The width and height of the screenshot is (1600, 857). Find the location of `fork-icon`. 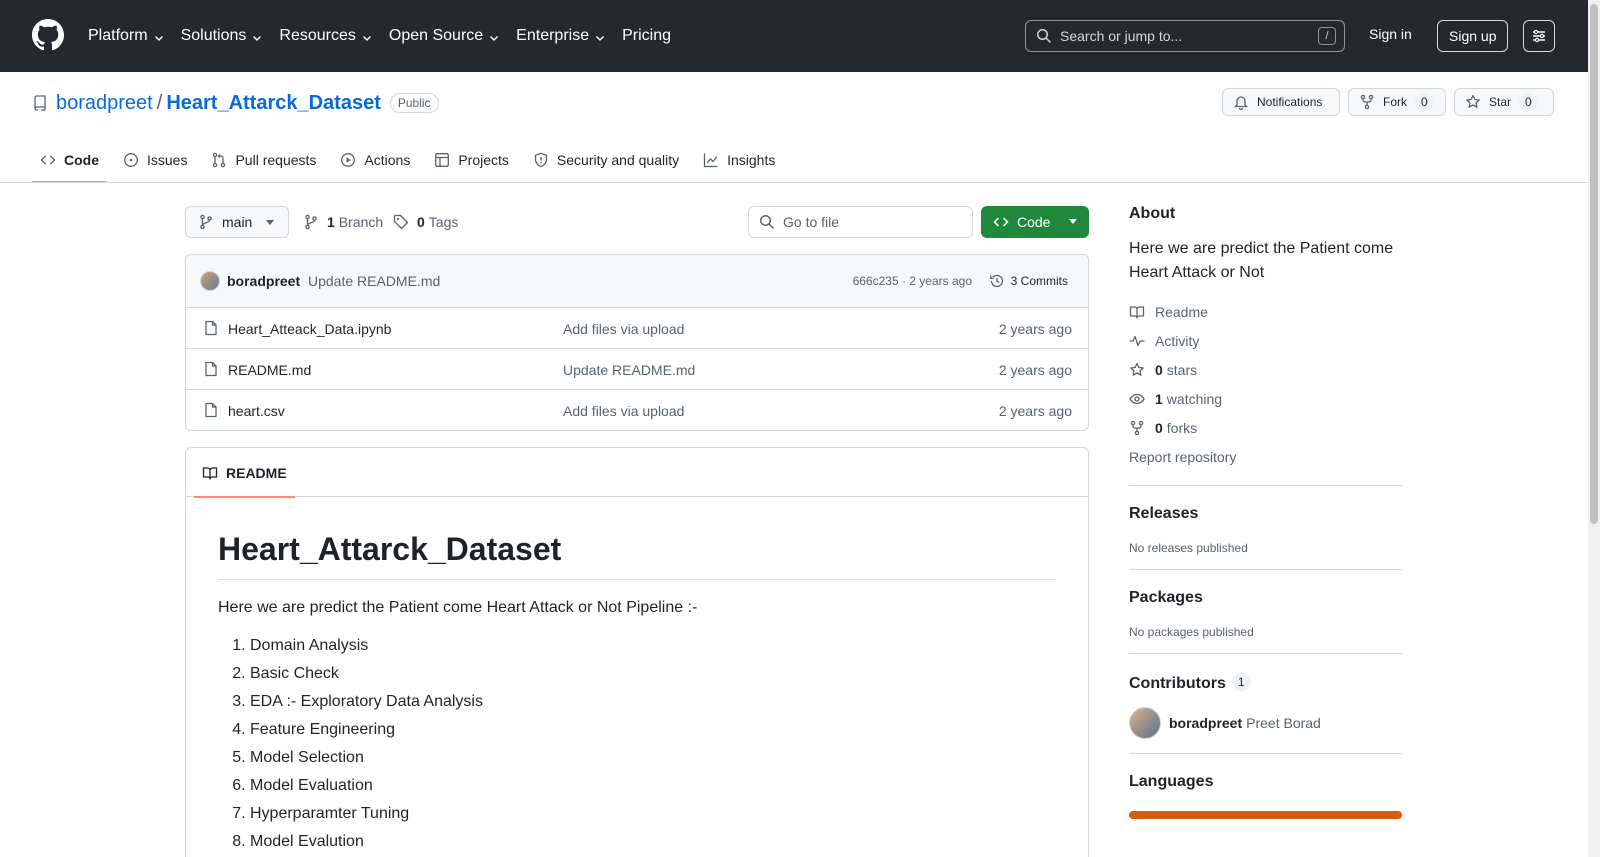

fork-icon is located at coordinates (1137, 427).